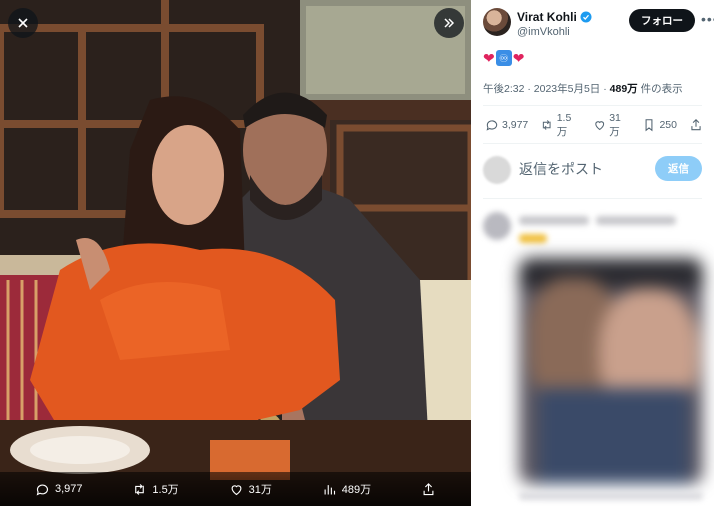 The image size is (714, 506). Describe the element at coordinates (546, 89) in the screenshot. I see `tweet-timestamp: 午後2:32 · 2023年5月5日 ·` at that location.